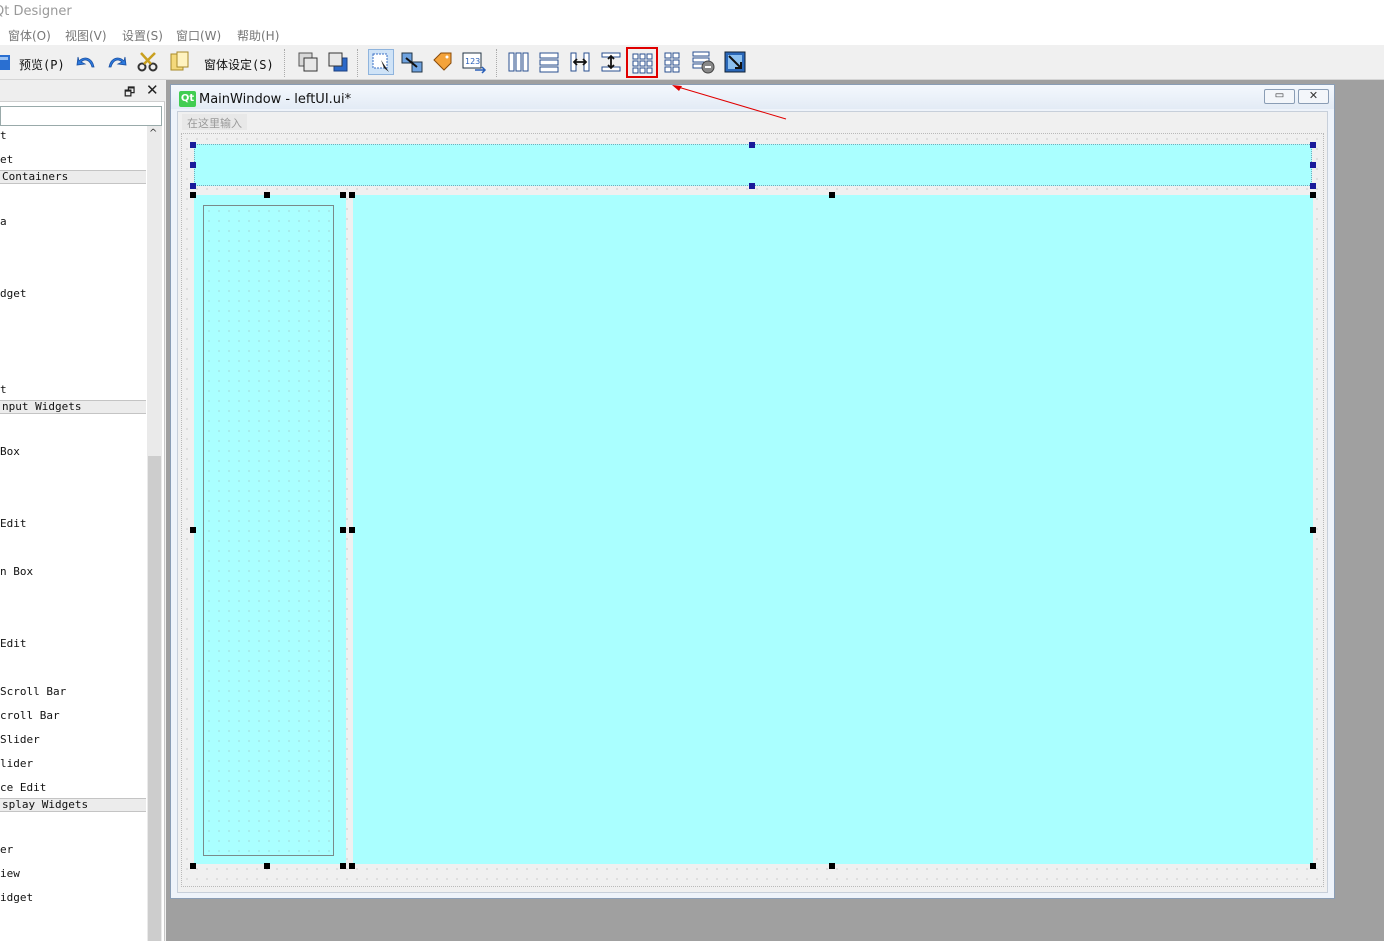 The height and width of the screenshot is (941, 1384). What do you see at coordinates (692, 34) in the screenshot?
I see `menubar: 窗体(O) 视图(V) 设置(S) 窗口(W) 帮助(H)` at bounding box center [692, 34].